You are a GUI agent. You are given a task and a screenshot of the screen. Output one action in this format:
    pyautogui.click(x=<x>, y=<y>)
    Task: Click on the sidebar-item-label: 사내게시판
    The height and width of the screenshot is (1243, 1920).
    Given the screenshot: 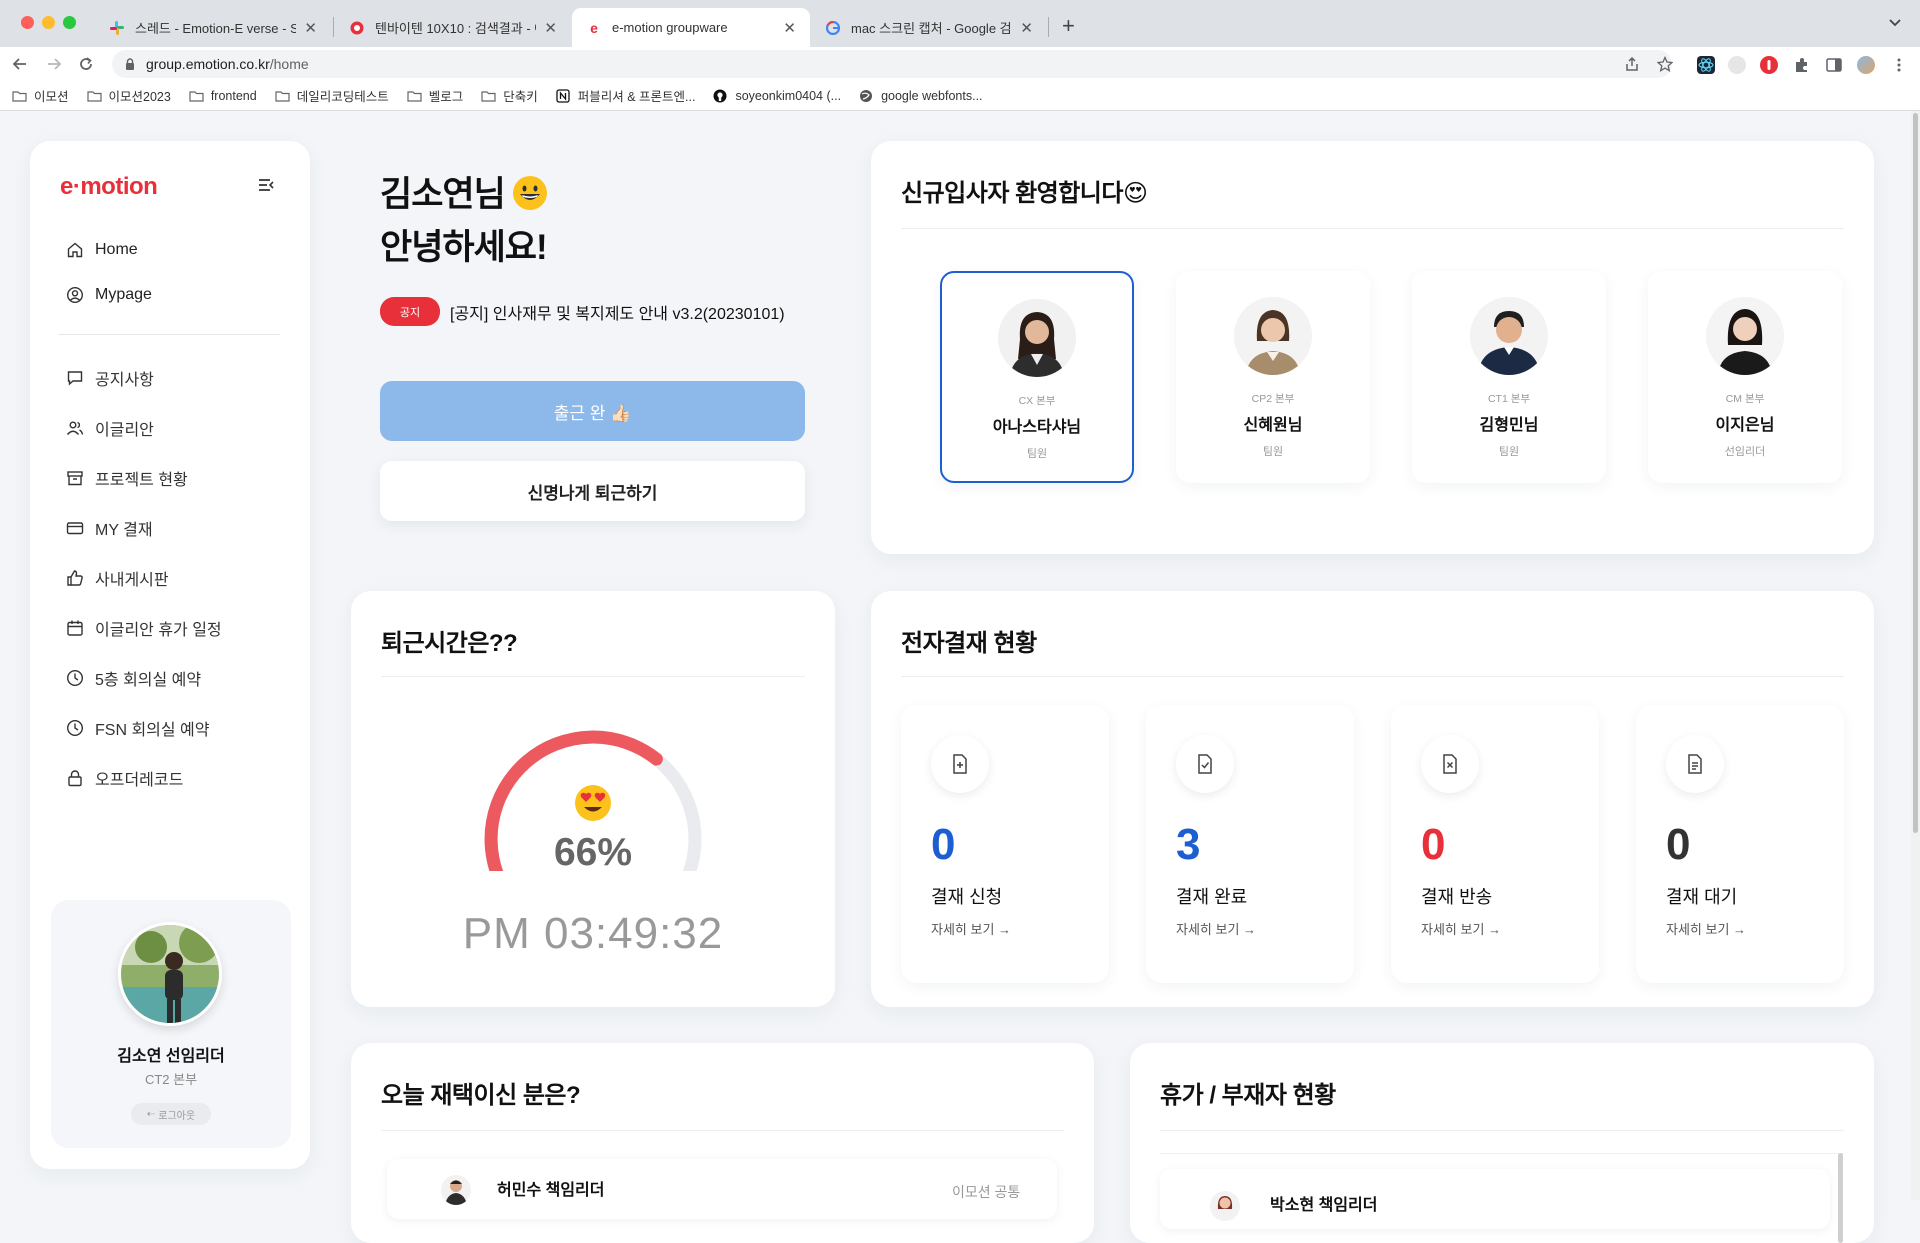 What is the action you would take?
    pyautogui.click(x=132, y=580)
    